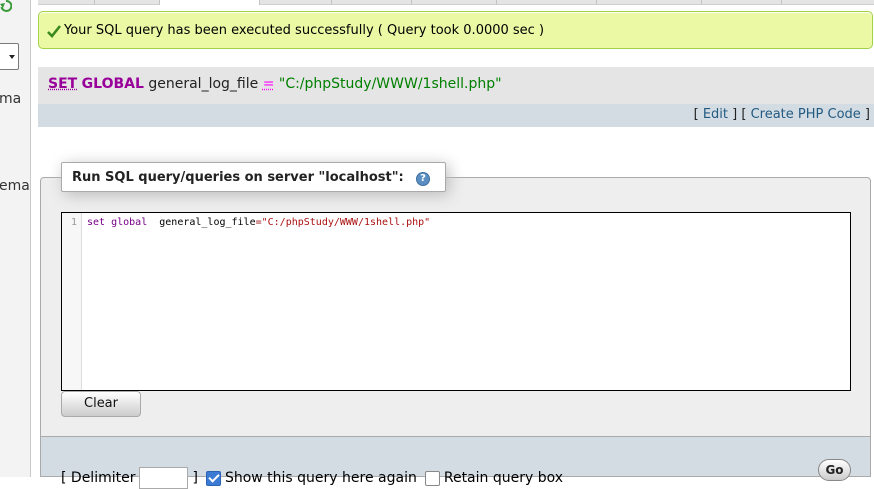  Describe the element at coordinates (207, 222) in the screenshot. I see `code-identifier: general_log_file` at that location.